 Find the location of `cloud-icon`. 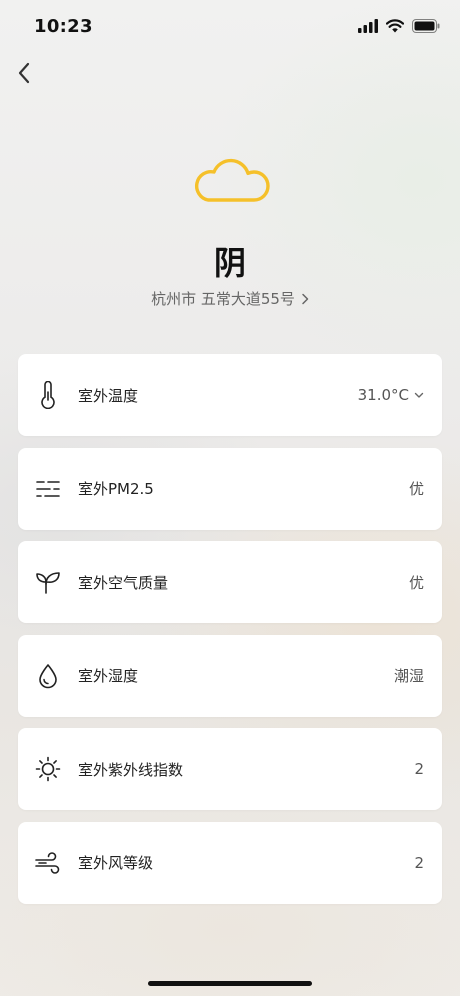

cloud-icon is located at coordinates (232, 180).